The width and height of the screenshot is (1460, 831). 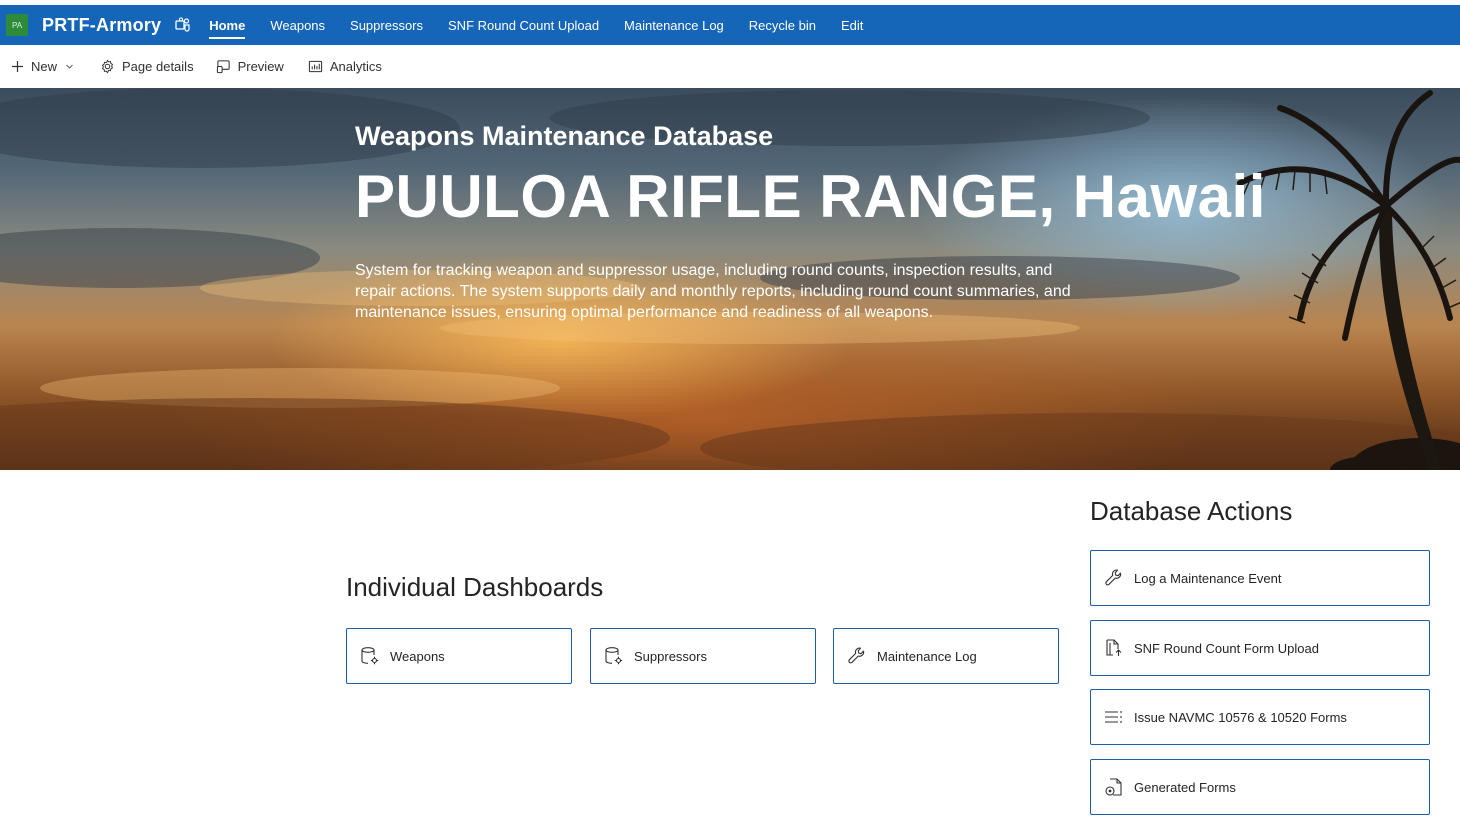 What do you see at coordinates (459, 656) in the screenshot?
I see `dashboard-tile-weapons: Weapons` at bounding box center [459, 656].